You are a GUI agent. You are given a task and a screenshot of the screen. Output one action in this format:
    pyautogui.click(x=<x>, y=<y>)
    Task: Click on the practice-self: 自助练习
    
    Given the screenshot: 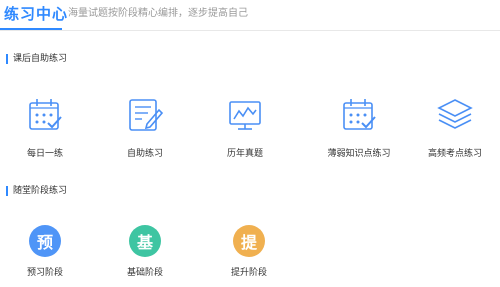 What is the action you would take?
    pyautogui.click(x=145, y=128)
    